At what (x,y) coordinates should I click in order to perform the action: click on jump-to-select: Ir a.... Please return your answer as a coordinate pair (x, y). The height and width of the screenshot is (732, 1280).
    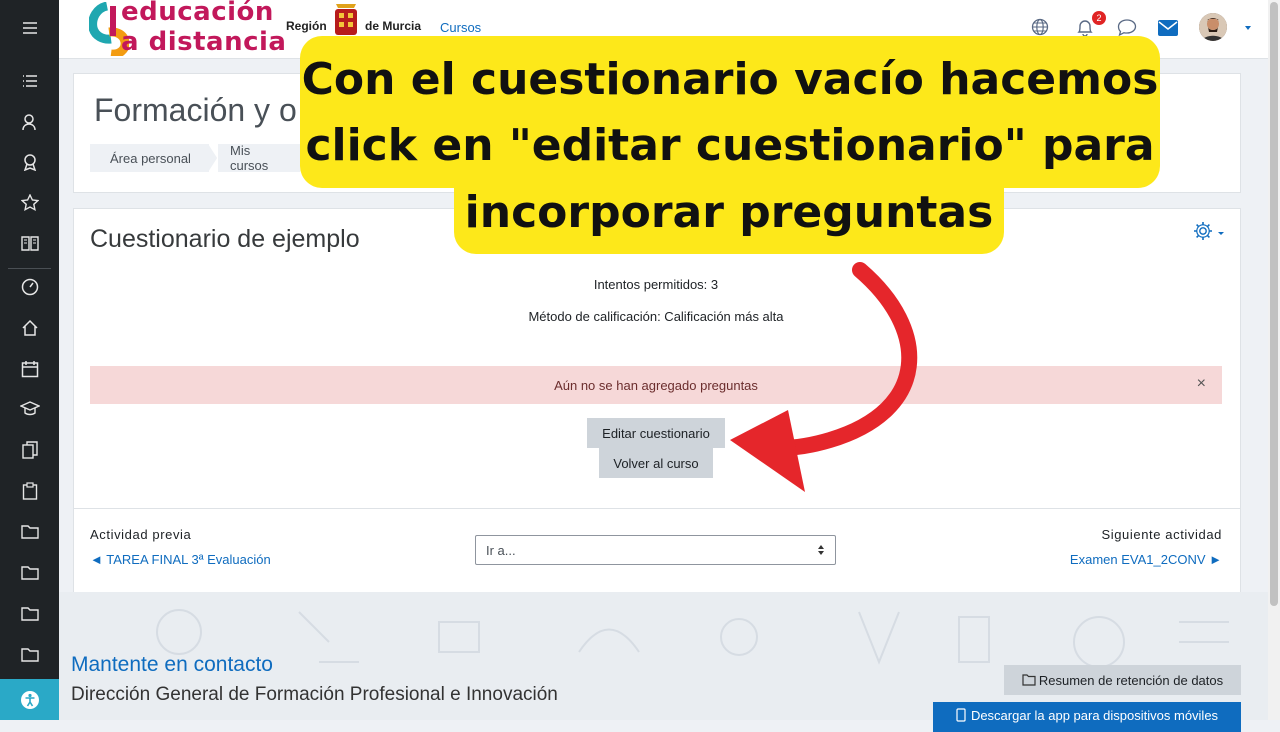
    Looking at the image, I should click on (655, 550).